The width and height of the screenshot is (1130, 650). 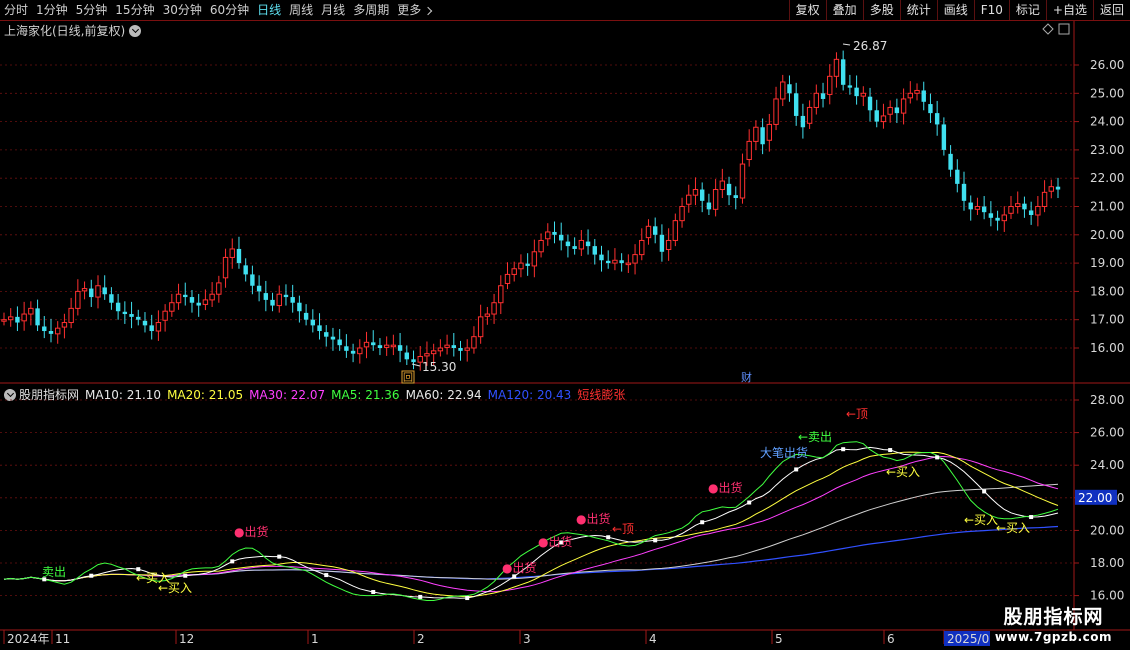 What do you see at coordinates (955, 10) in the screenshot?
I see `toolbar-button-4: 画线` at bounding box center [955, 10].